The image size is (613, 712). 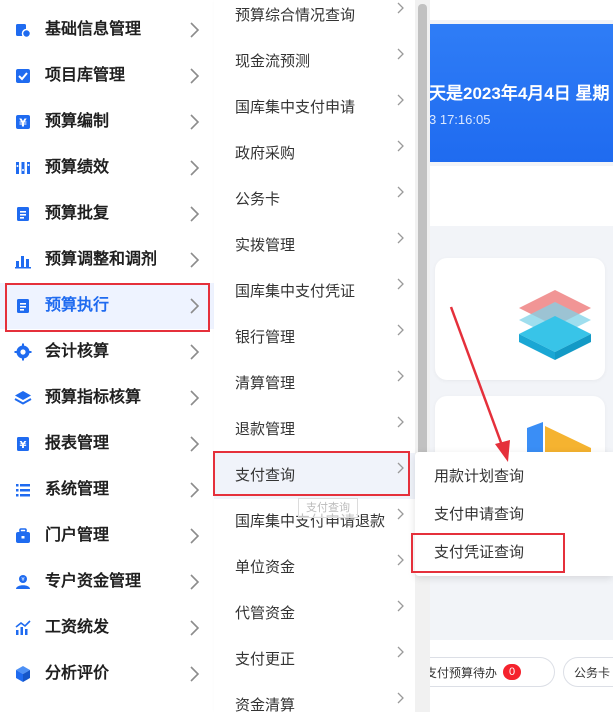 What do you see at coordinates (314, 154) in the screenshot?
I see `submenu-item: 政府采购` at bounding box center [314, 154].